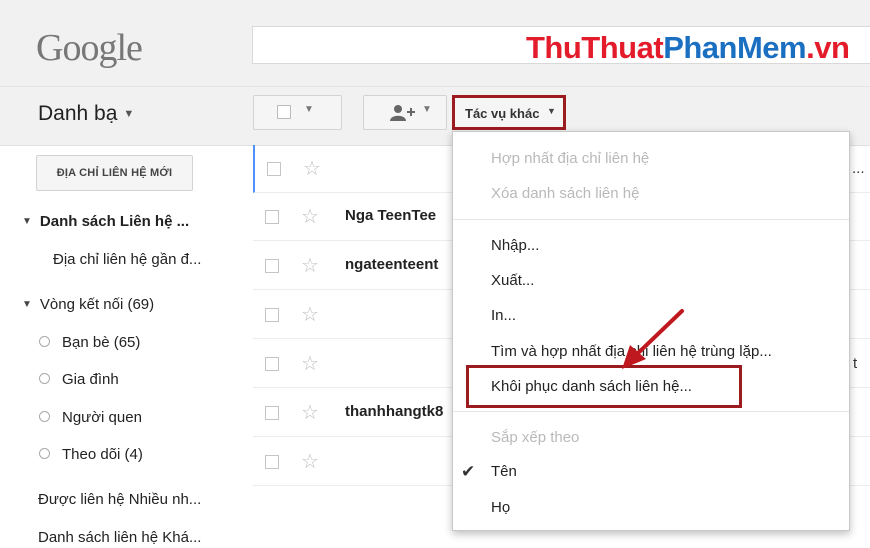 The image size is (870, 548). Describe the element at coordinates (735, 47) in the screenshot. I see `watermark-part-2: PhanMem` at that location.